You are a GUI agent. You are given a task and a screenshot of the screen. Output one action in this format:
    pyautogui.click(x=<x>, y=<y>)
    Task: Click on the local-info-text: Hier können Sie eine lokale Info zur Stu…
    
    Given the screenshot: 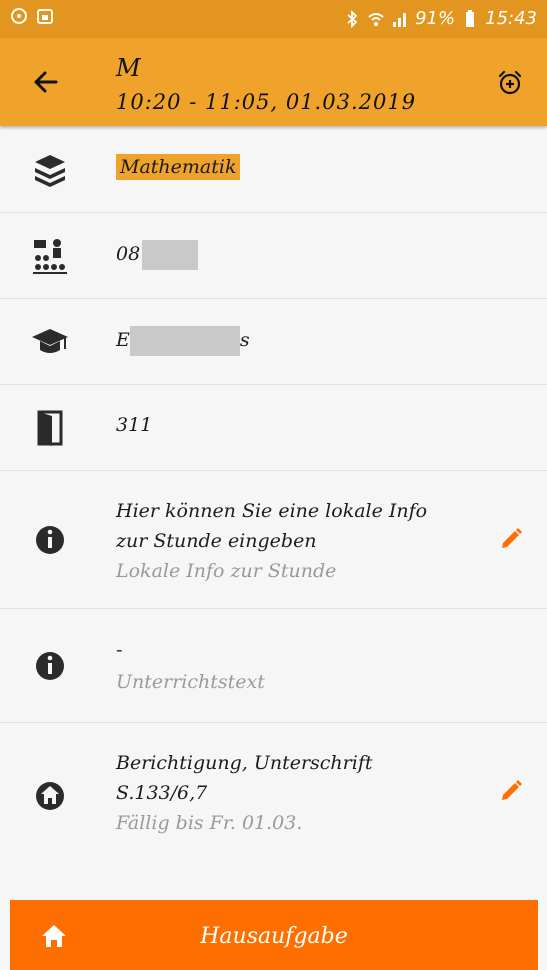 What is the action you would take?
    pyautogui.click(x=271, y=541)
    